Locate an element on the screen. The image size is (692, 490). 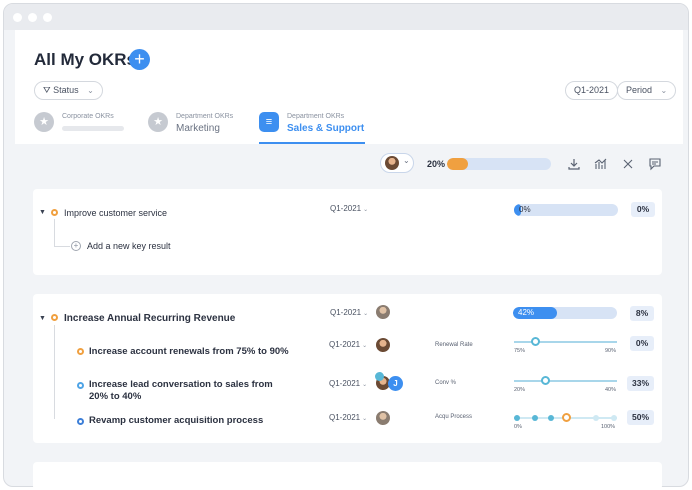
objective-progress-bar: 42% is located at coordinates (565, 313).